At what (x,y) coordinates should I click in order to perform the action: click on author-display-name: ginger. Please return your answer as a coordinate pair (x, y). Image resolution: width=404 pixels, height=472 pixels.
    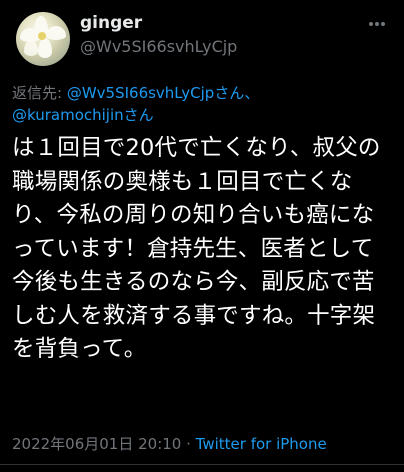
    Looking at the image, I should click on (158, 23).